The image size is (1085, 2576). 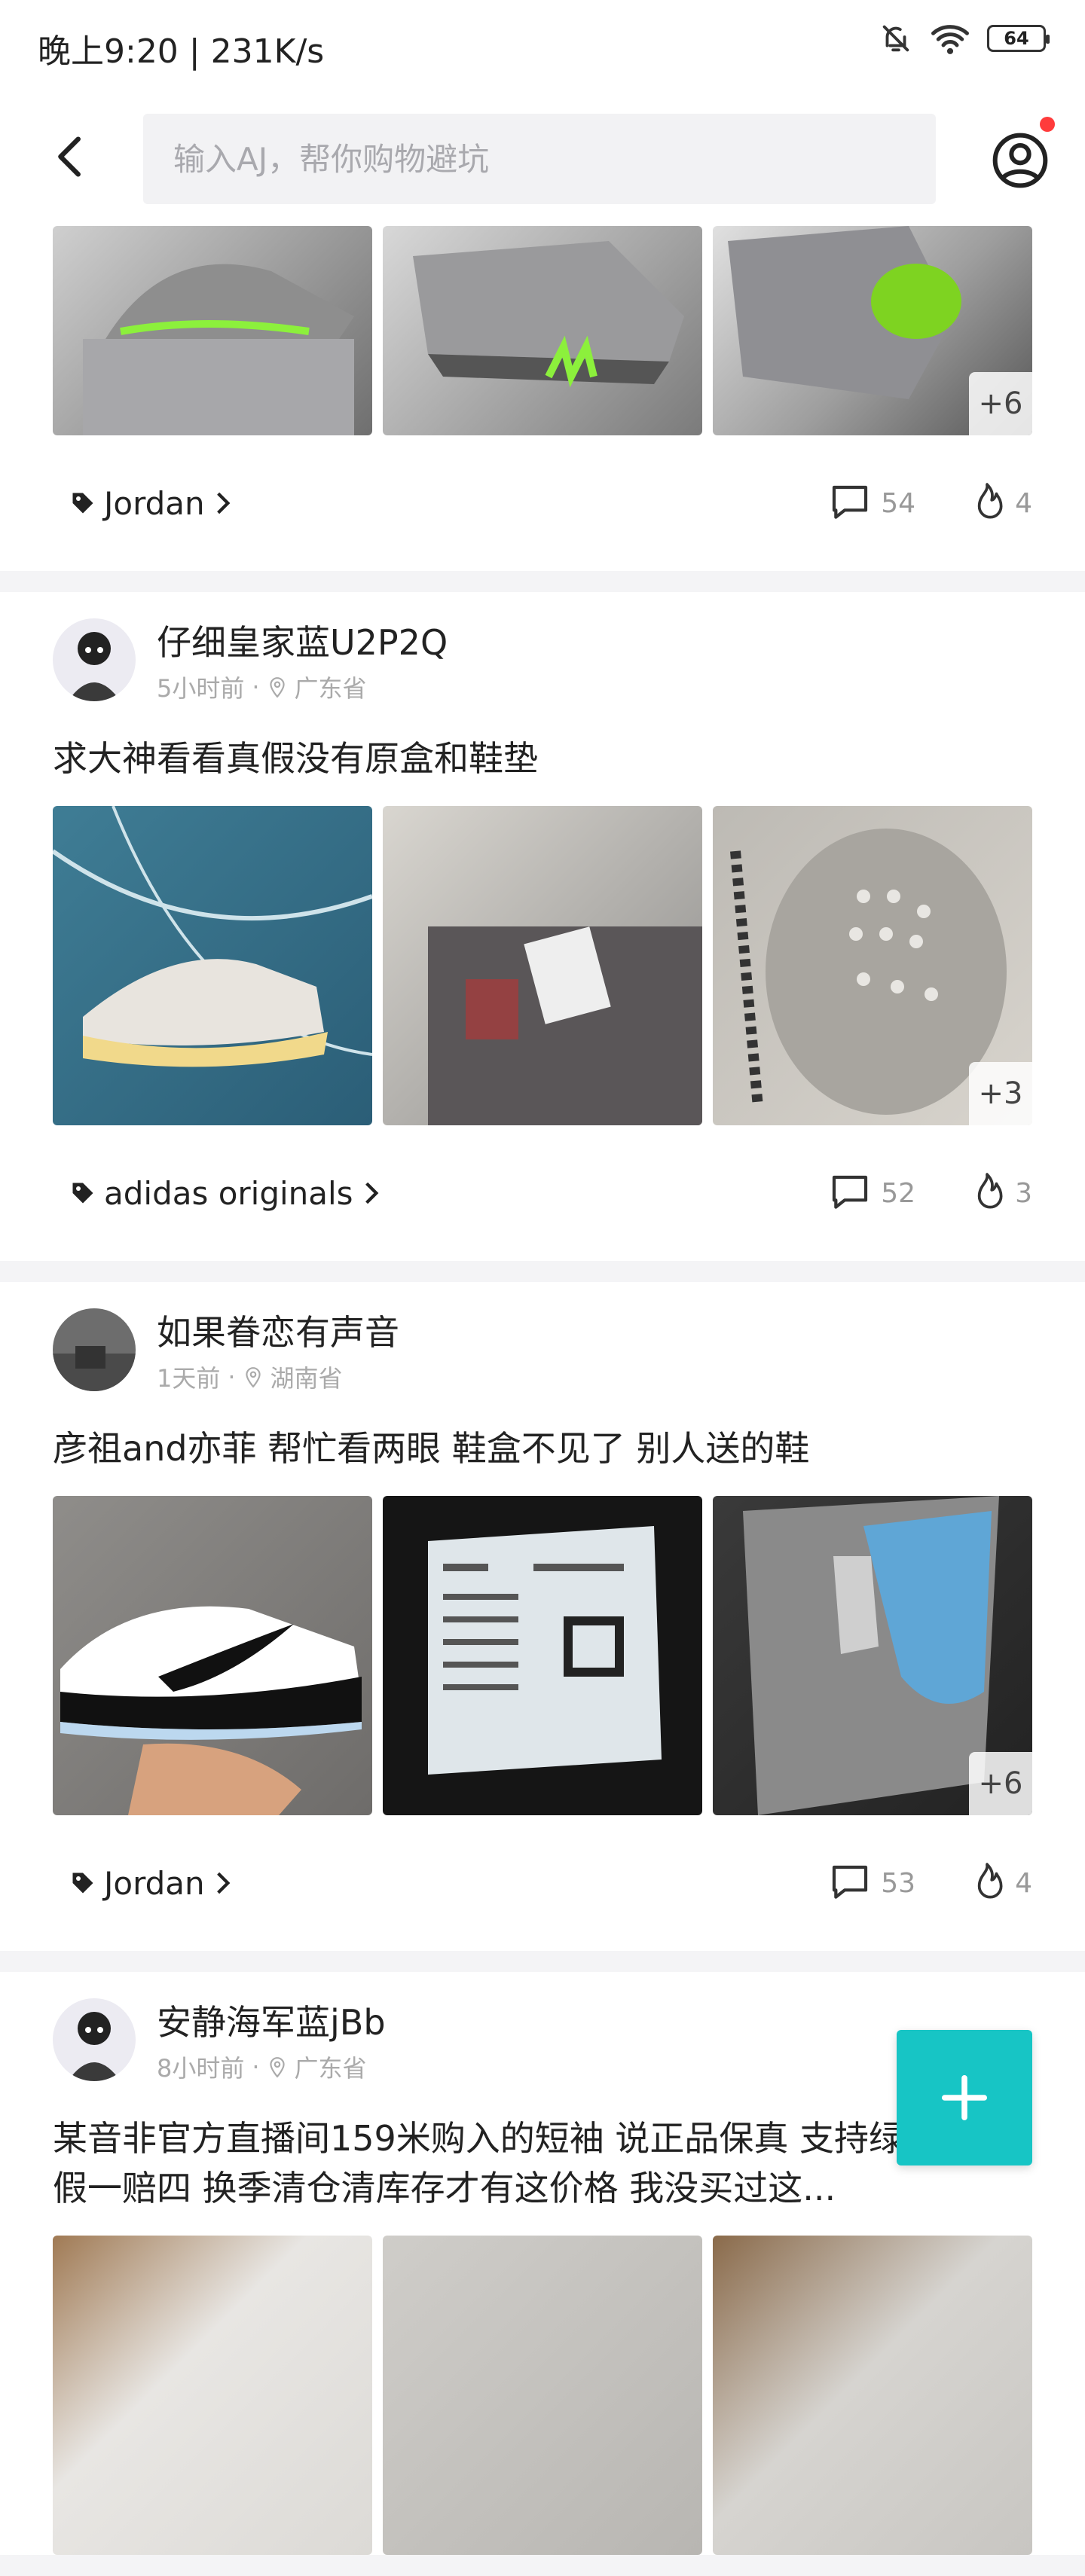 I want to click on battery-level: 64, so click(x=1016, y=38).